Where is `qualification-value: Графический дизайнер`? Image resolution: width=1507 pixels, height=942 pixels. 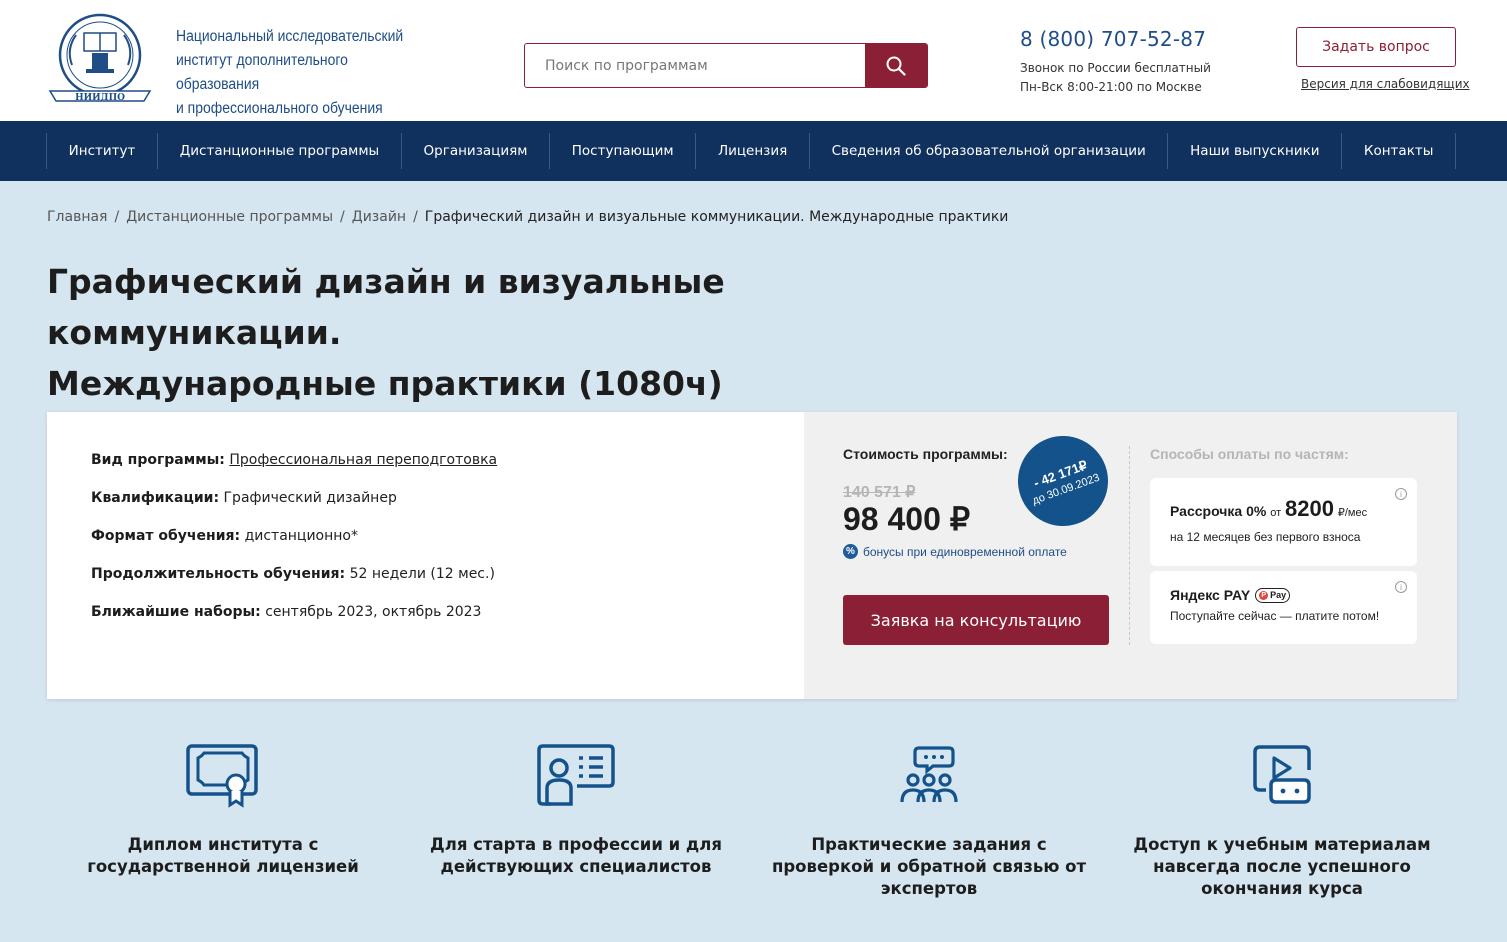
qualification-value: Графический дизайнер is located at coordinates (310, 498).